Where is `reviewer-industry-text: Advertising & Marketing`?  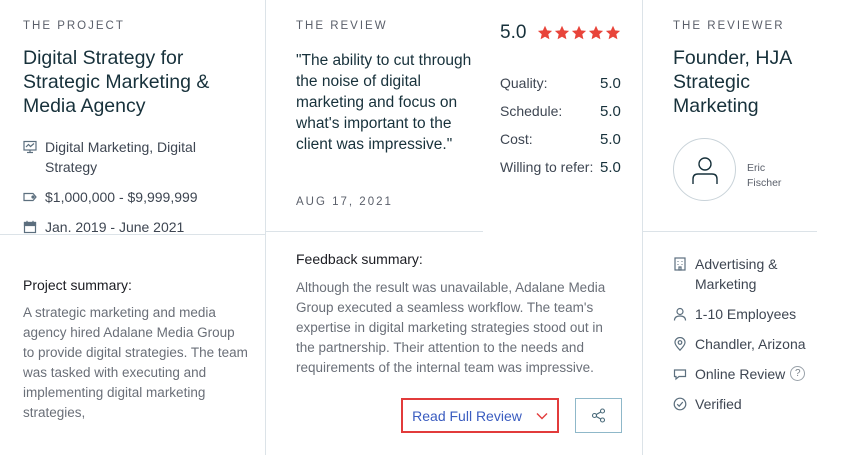
reviewer-industry-text: Advertising & Marketing is located at coordinates (736, 274).